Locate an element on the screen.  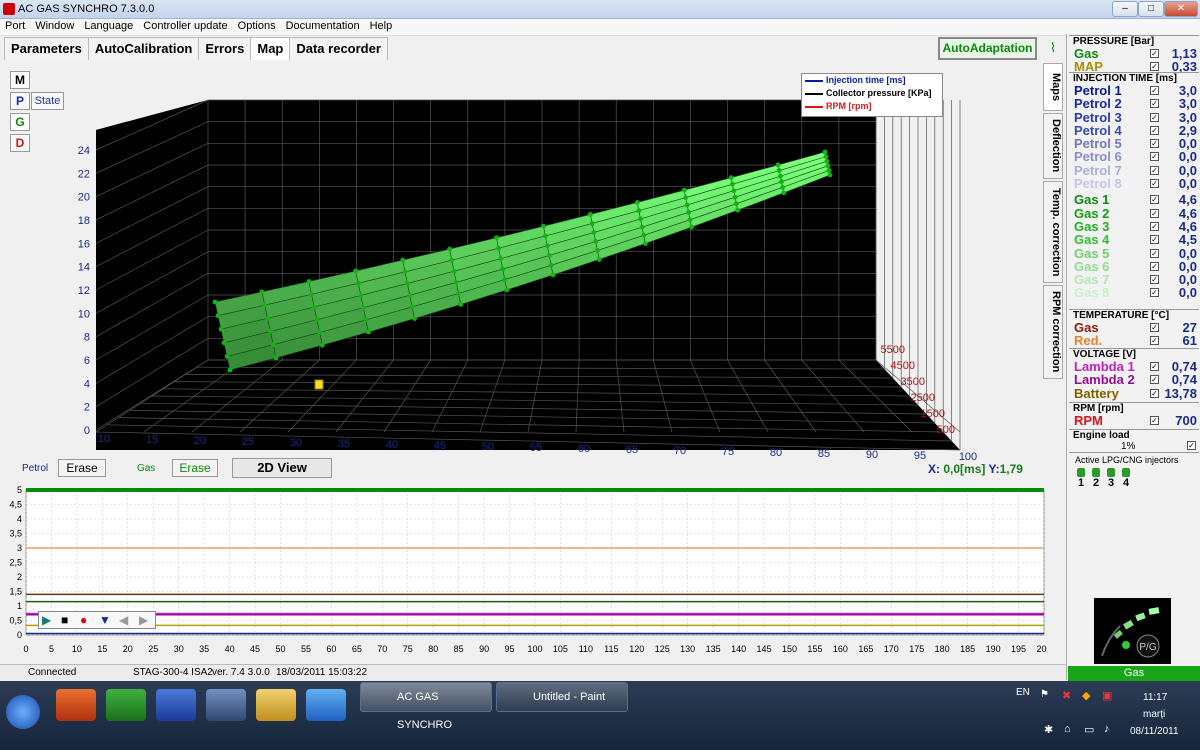
taskbar-button-paint: Untitled - Paint is located at coordinates (562, 697).